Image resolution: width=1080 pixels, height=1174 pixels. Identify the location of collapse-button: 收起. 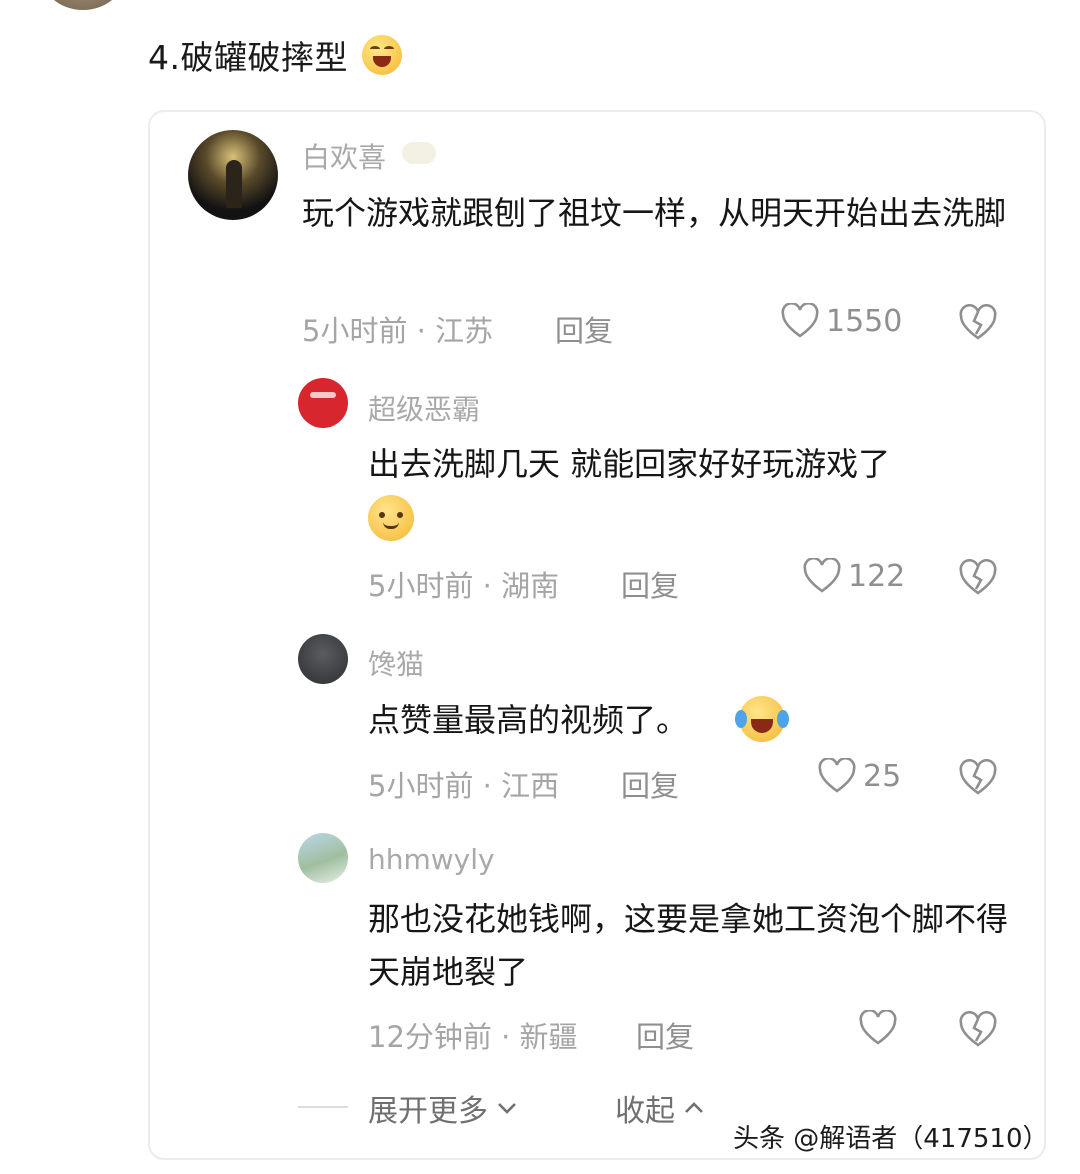
(660, 1108).